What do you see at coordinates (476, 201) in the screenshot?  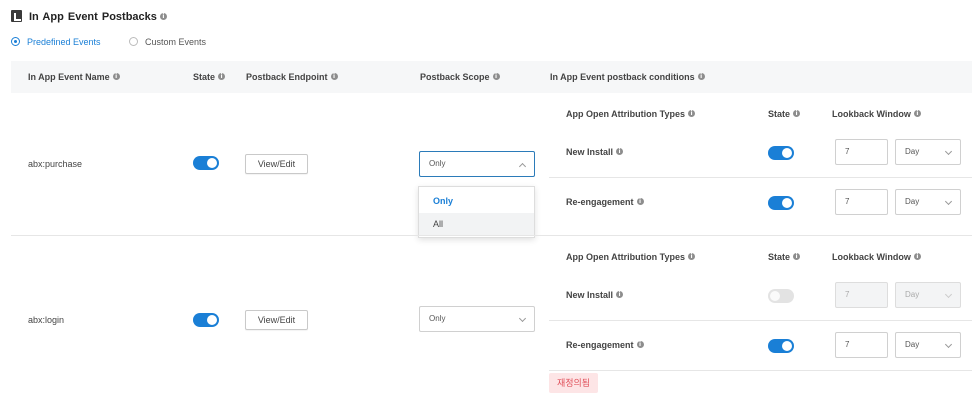 I see `scope-option-only: Only` at bounding box center [476, 201].